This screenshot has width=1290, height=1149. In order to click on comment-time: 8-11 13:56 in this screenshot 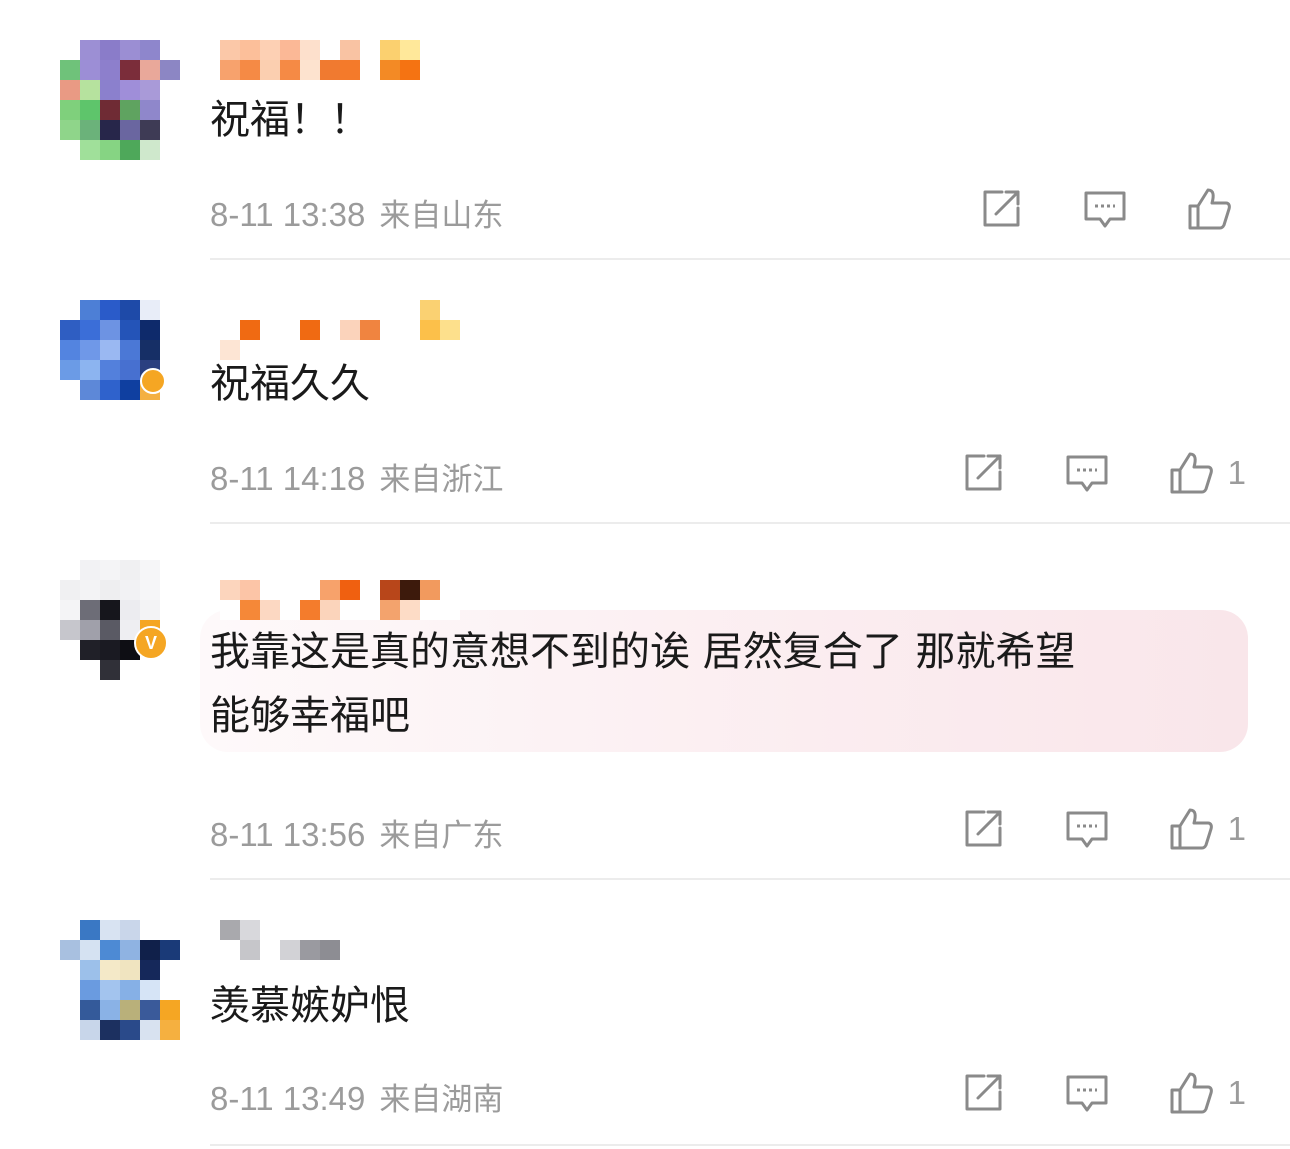, I will do `click(288, 834)`.